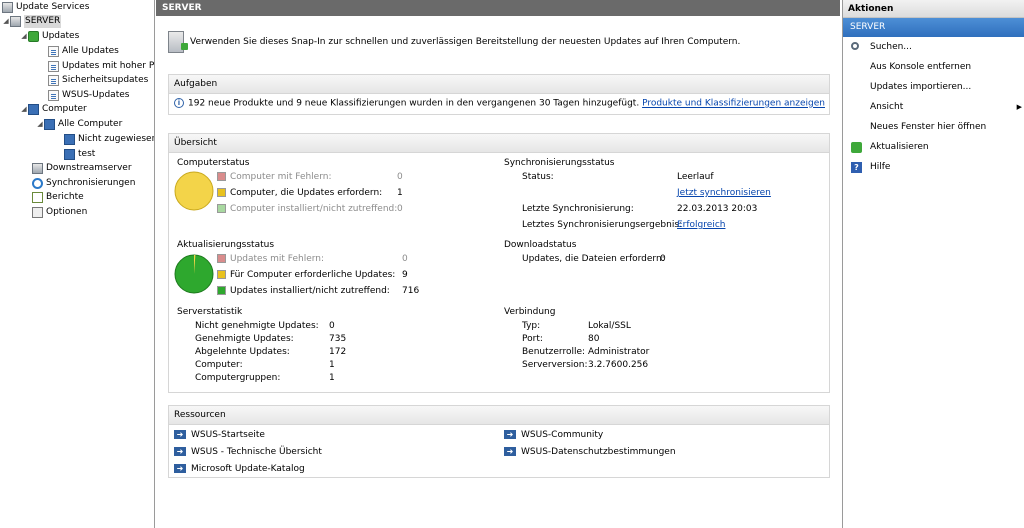  Describe the element at coordinates (540, 245) in the screenshot. I see `download-title: Downloadstatus` at that location.